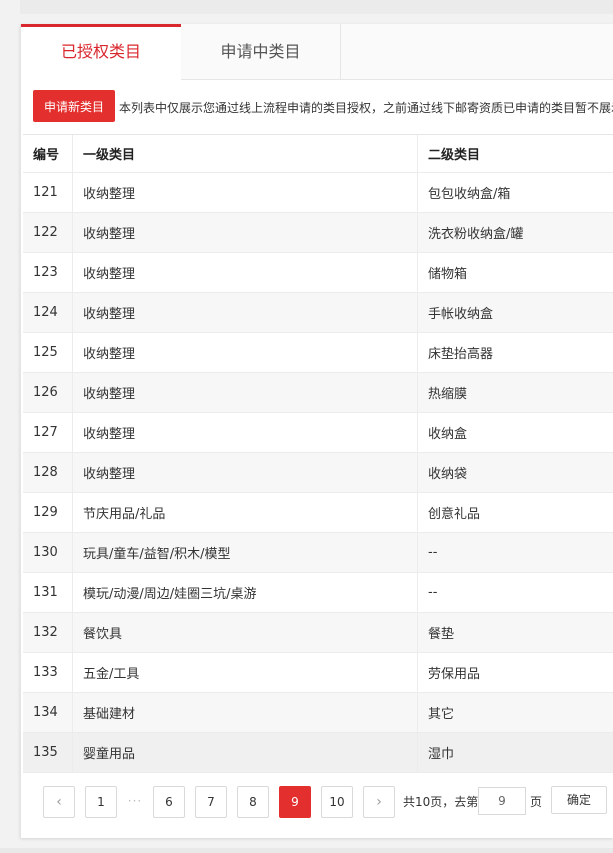  I want to click on table-row: 122 收纳整理 洗衣粉收纳盒/罐, so click(318, 233).